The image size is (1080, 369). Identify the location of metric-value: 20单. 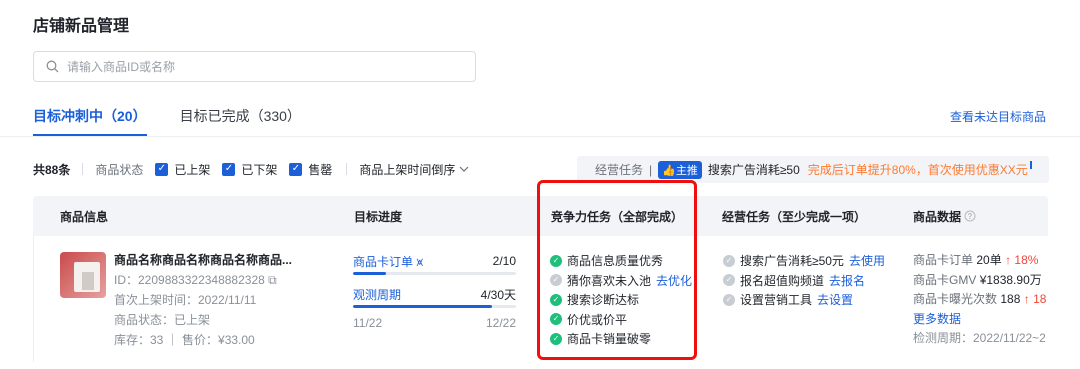
(989, 260).